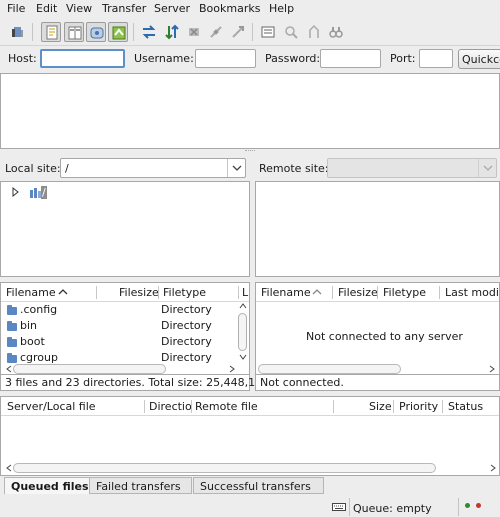 Image resolution: width=500 pixels, height=517 pixels. I want to click on site-manager-button, so click(18, 32).